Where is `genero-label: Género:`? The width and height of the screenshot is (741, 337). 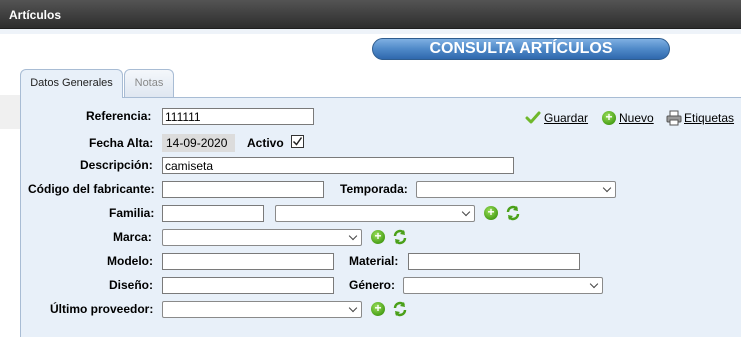
genero-label: Género: is located at coordinates (372, 285).